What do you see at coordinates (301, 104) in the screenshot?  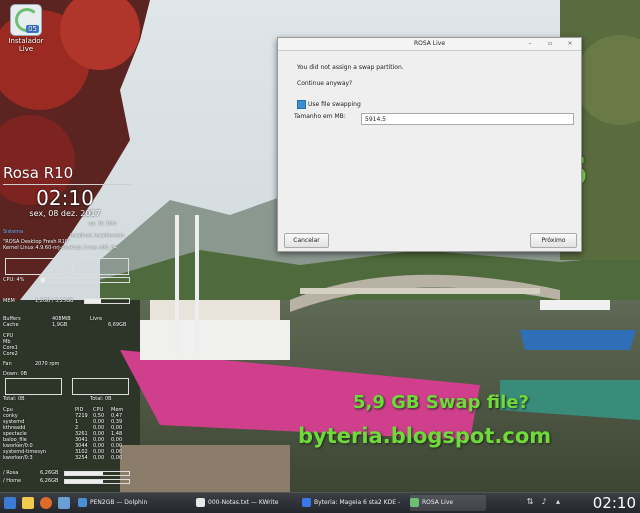 I see `checkbox-icon` at bounding box center [301, 104].